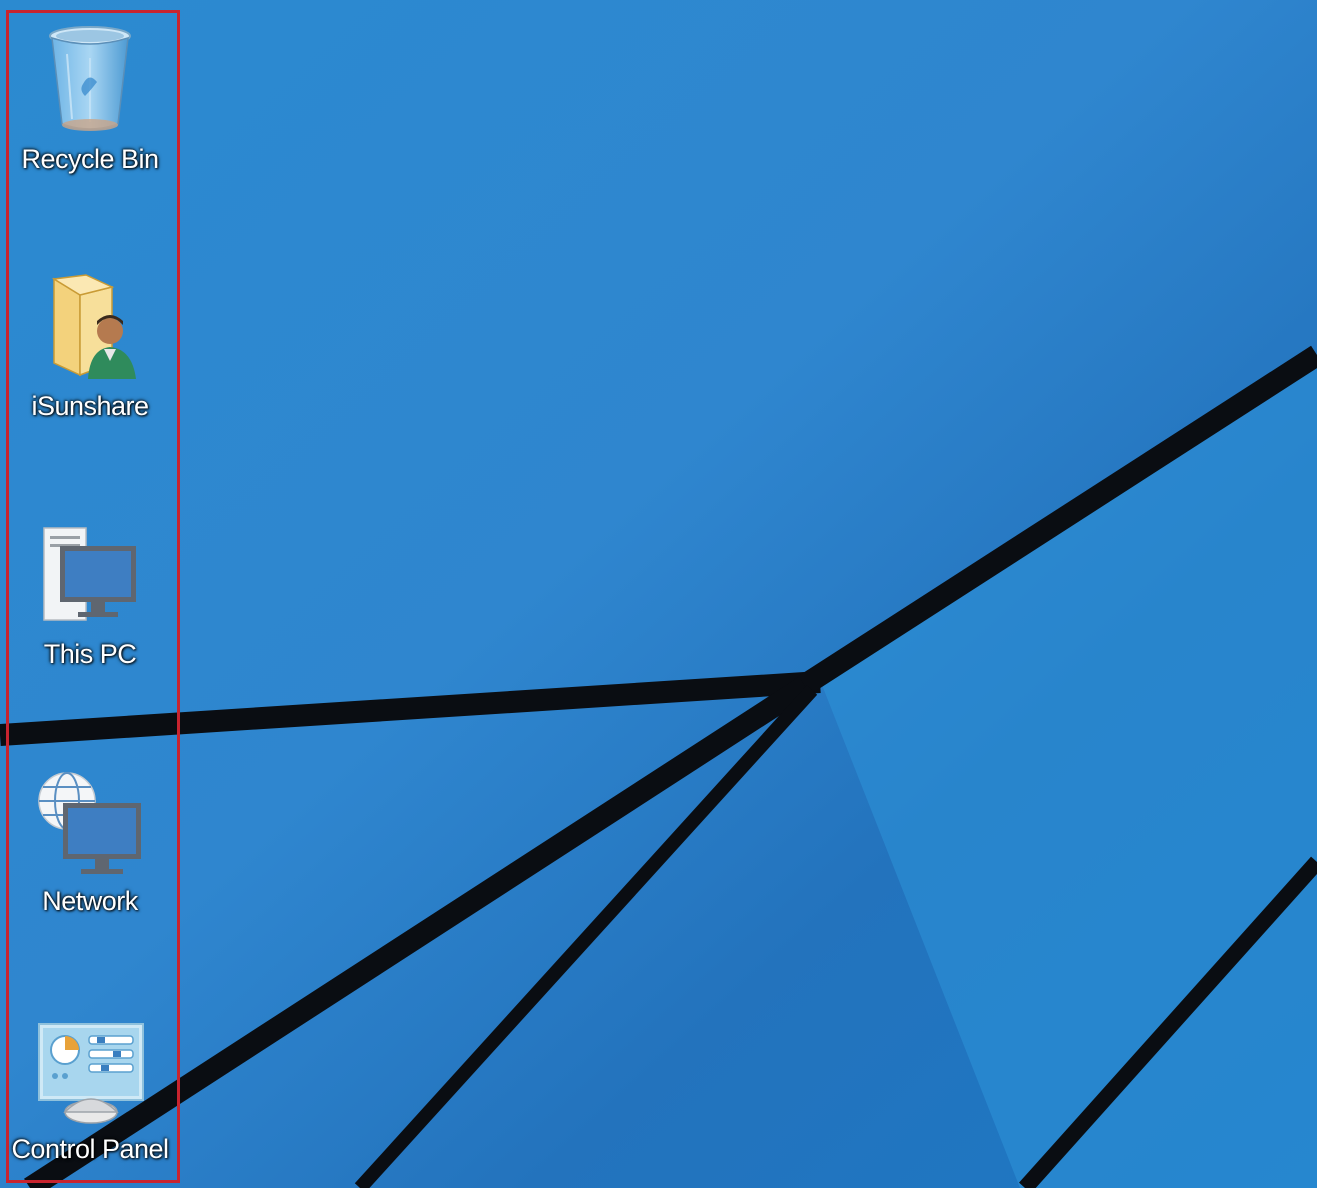 The image size is (1317, 1188). I want to click on desktop-icon-isunshare: iSunshare, so click(90, 344).